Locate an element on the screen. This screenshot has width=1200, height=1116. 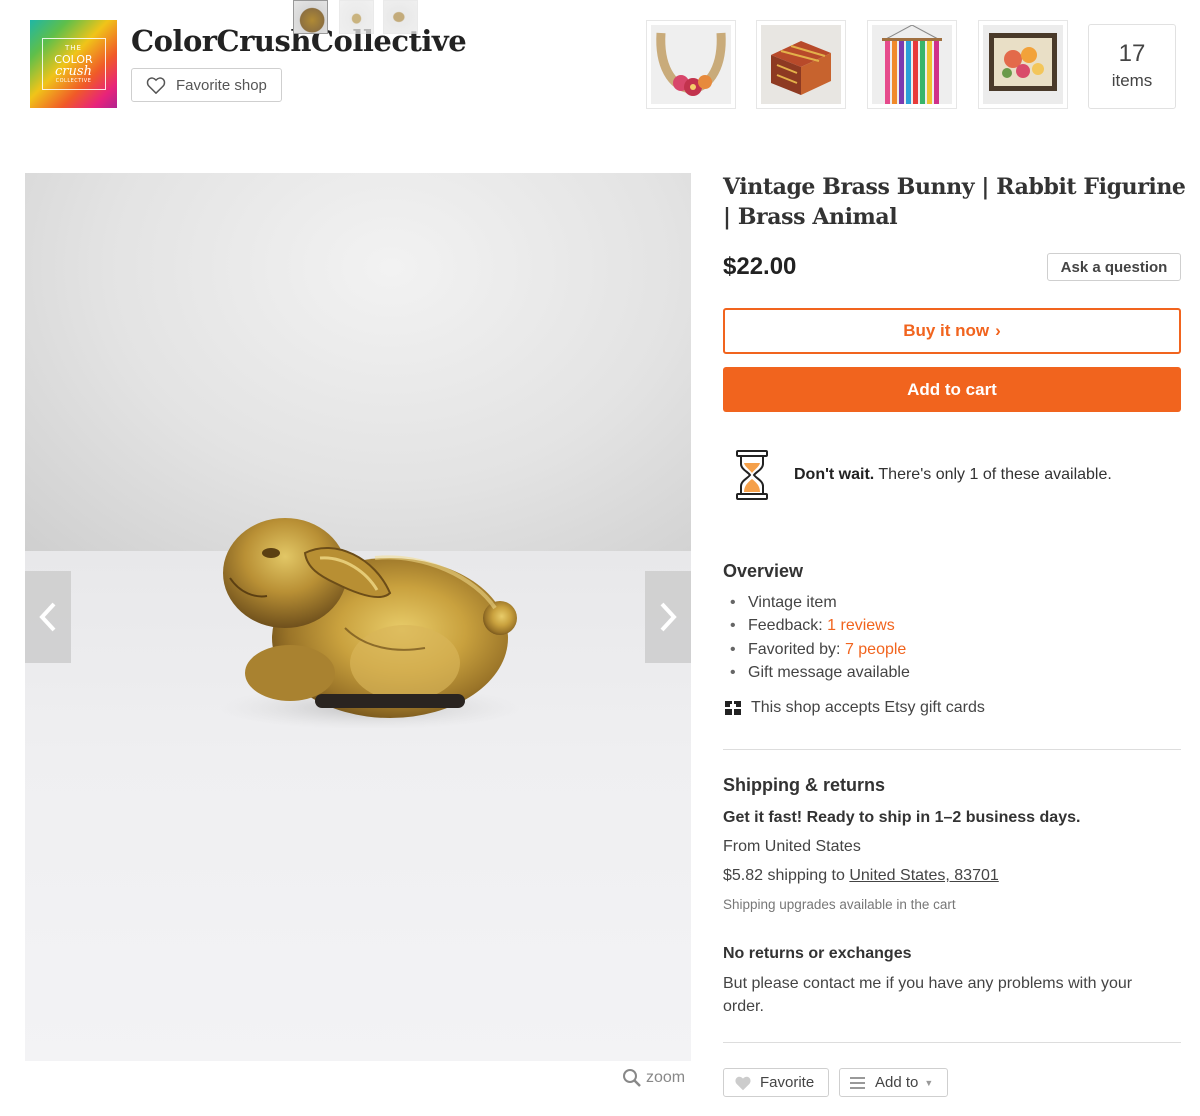
necklace-image is located at coordinates (691, 64).